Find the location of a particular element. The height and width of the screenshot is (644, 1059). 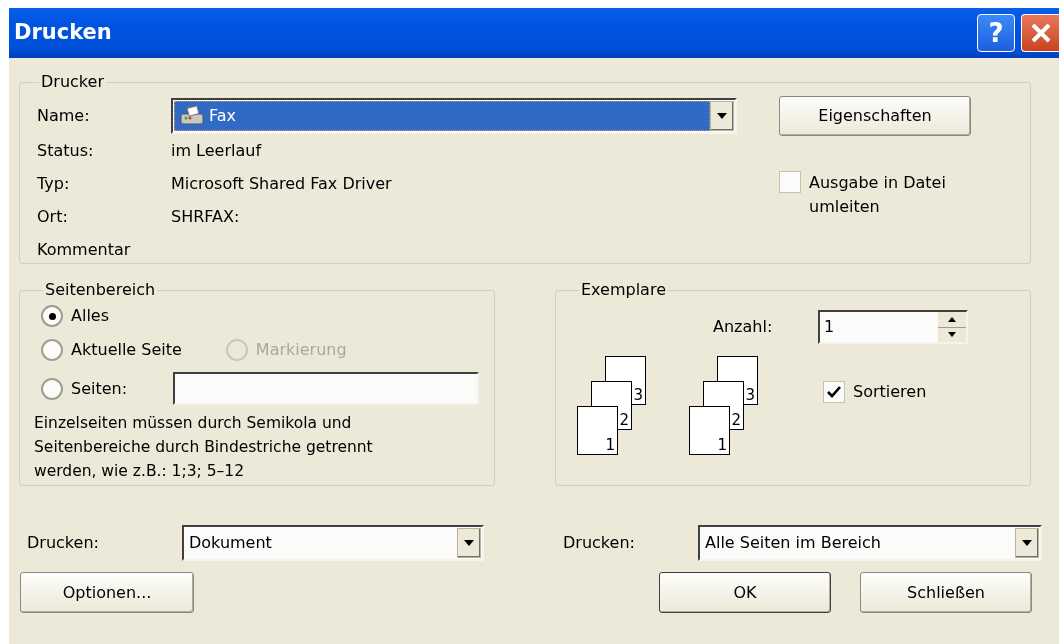

checkmark-icon is located at coordinates (834, 392).